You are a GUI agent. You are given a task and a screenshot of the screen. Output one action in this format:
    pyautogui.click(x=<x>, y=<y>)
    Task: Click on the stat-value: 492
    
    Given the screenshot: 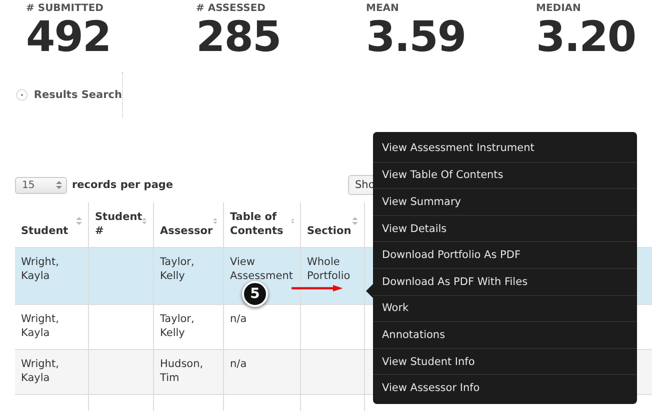 What is the action you would take?
    pyautogui.click(x=69, y=37)
    